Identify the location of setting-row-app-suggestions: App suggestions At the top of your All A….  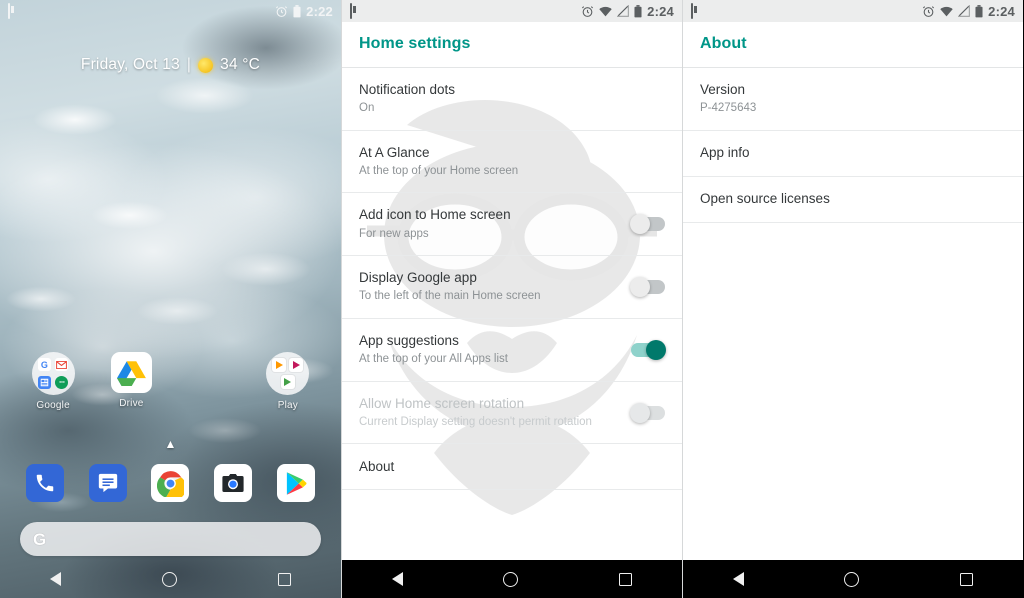
(512, 350).